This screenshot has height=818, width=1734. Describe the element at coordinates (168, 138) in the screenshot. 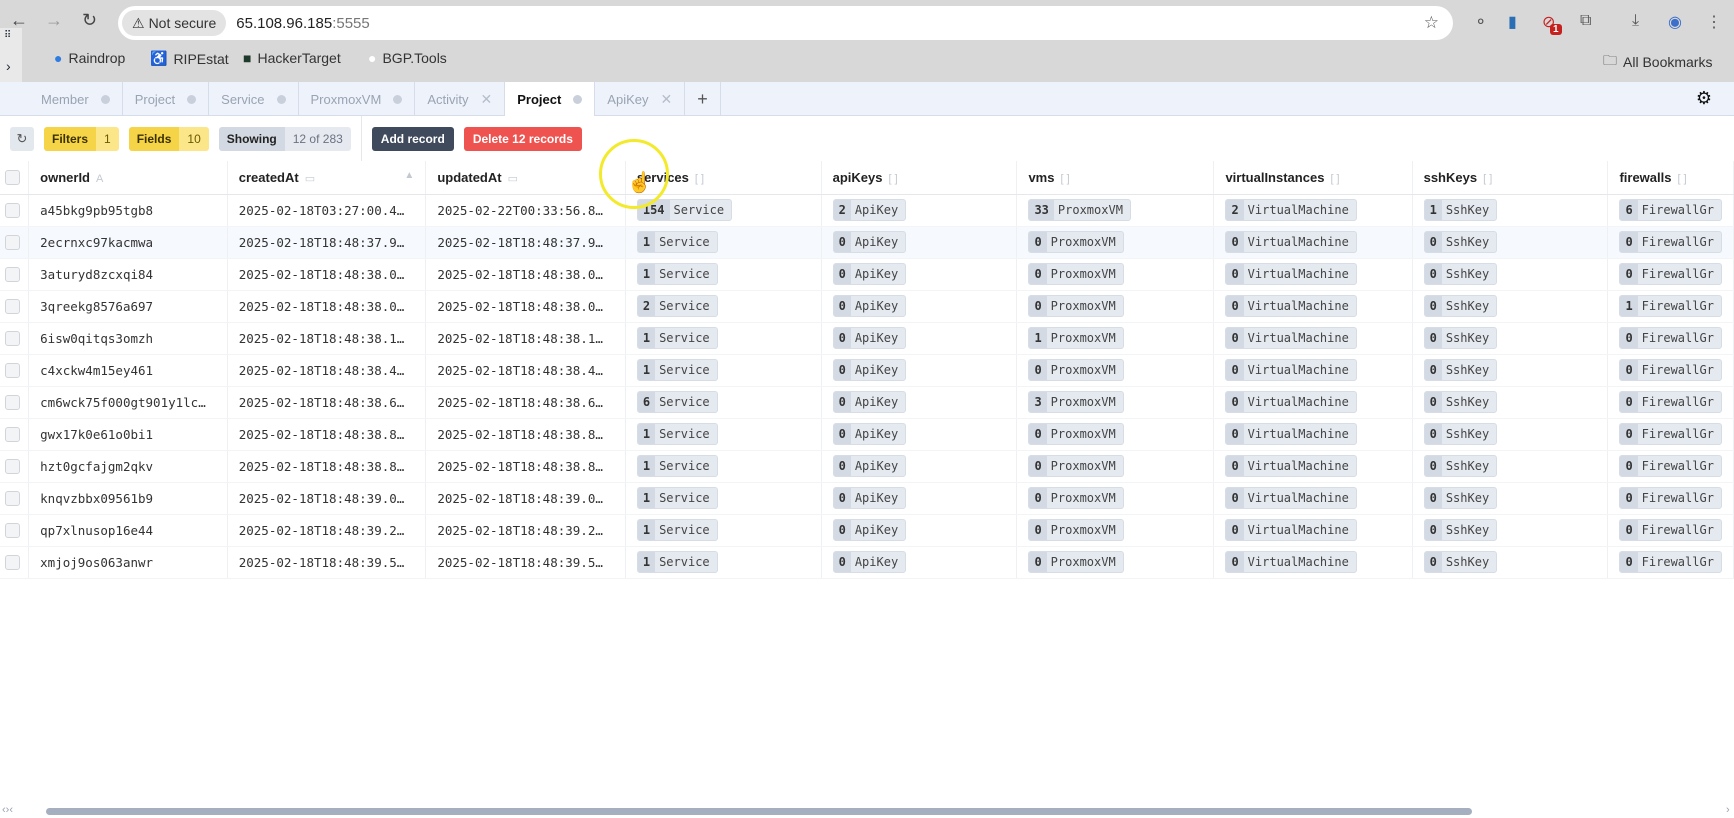

I see `fields-button: Fields 10` at that location.